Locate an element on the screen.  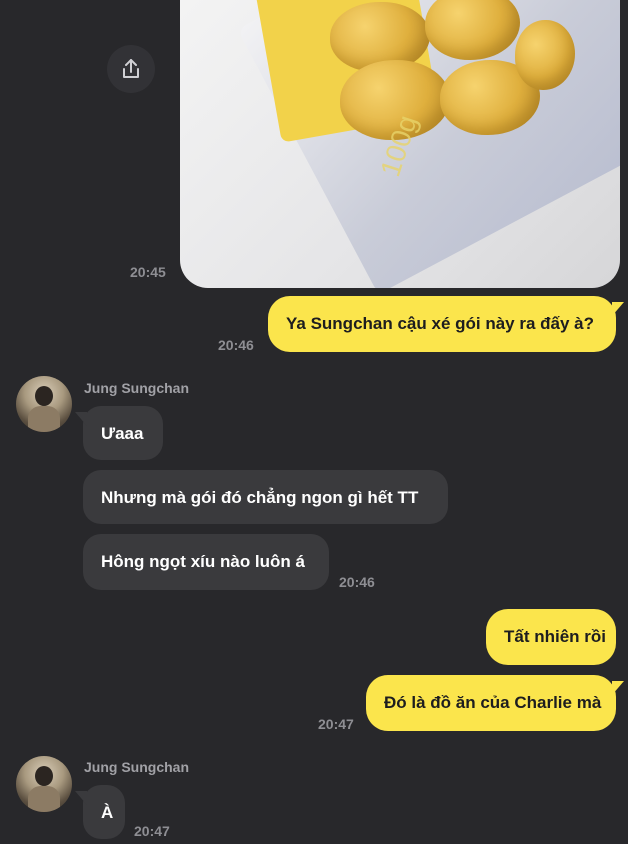
message-text: Tất nhiên rồi is located at coordinates (555, 636).